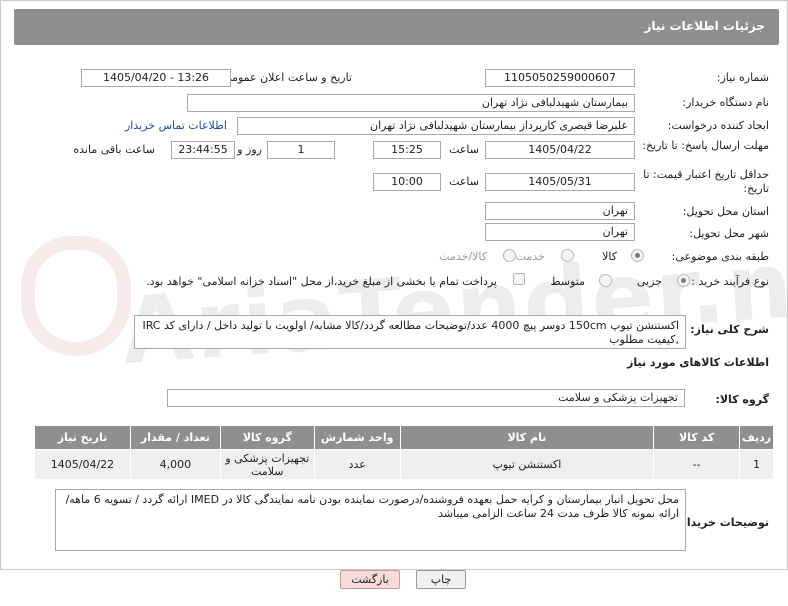 This screenshot has height=606, width=788. What do you see at coordinates (267, 464) in the screenshot?
I see `cell-goods-group: تجهیزات پزشکی و سلامت` at bounding box center [267, 464].